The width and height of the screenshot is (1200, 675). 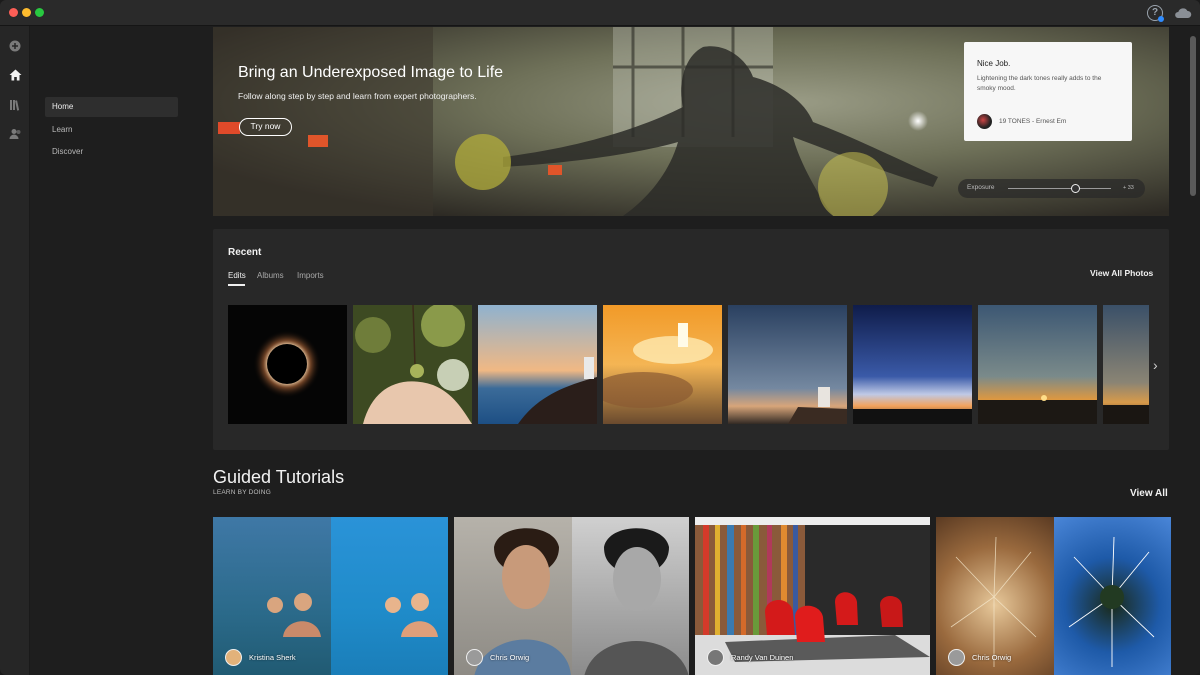 I want to click on author-name: Kristina Sherk, so click(x=272, y=657).